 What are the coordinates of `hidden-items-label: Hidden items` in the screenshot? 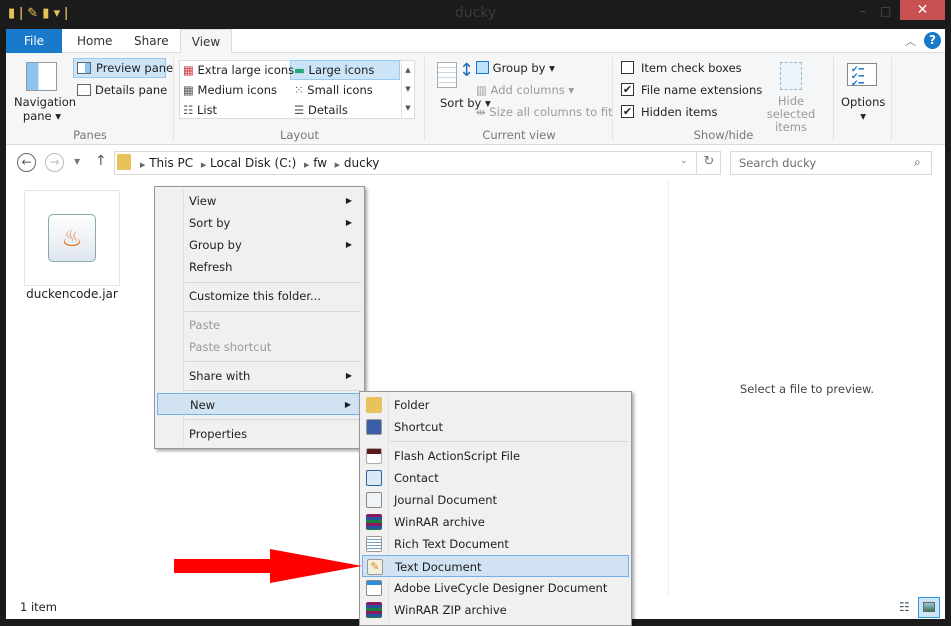 It's located at (679, 112).